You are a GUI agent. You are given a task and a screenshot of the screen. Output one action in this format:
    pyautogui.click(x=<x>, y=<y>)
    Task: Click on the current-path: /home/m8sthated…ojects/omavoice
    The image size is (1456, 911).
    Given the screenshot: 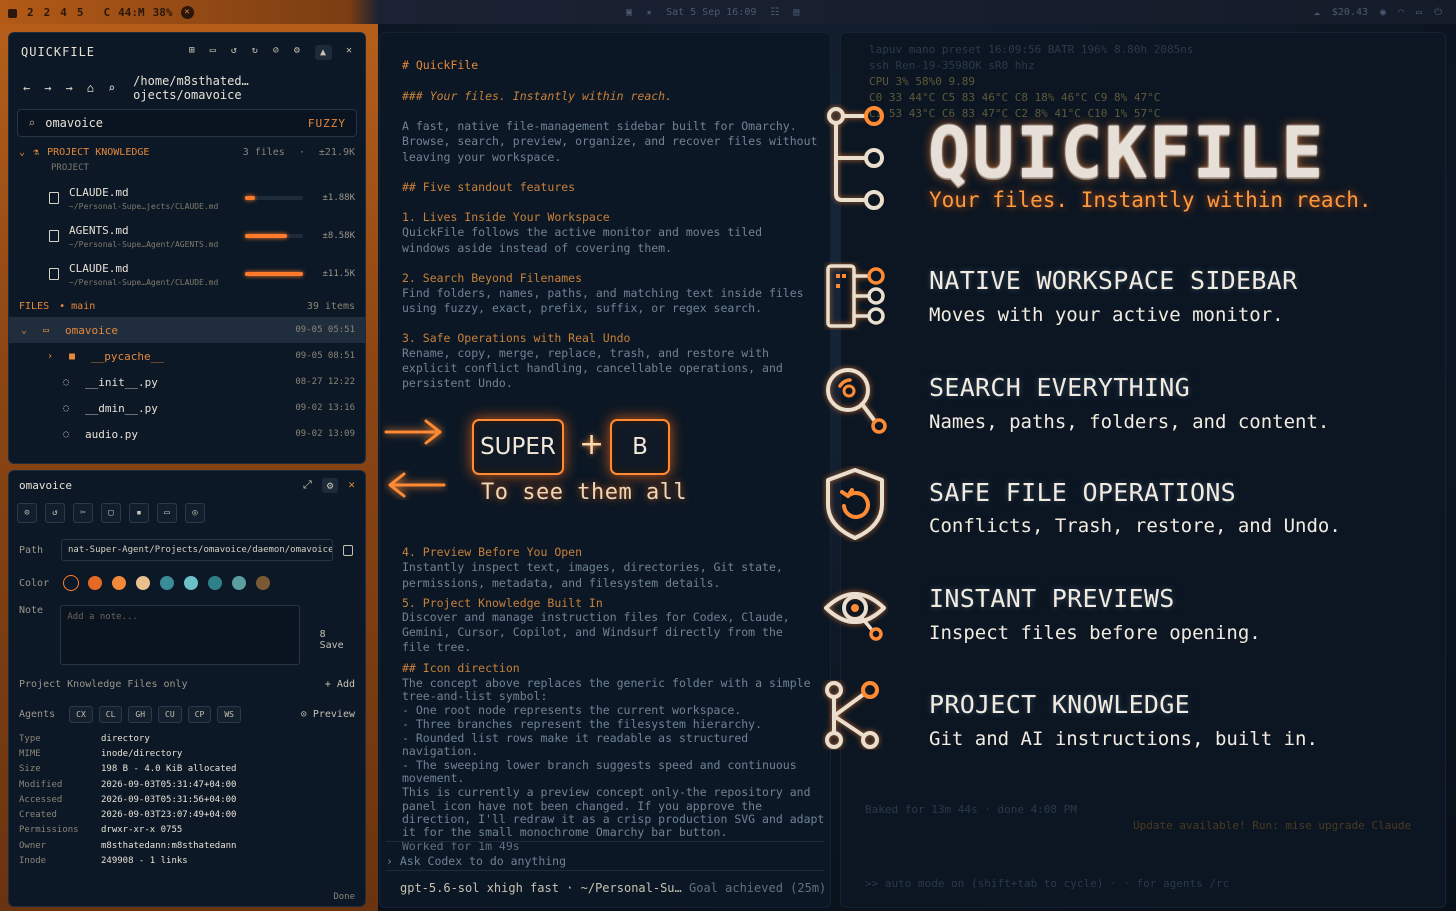 What is the action you would take?
    pyautogui.click(x=242, y=88)
    